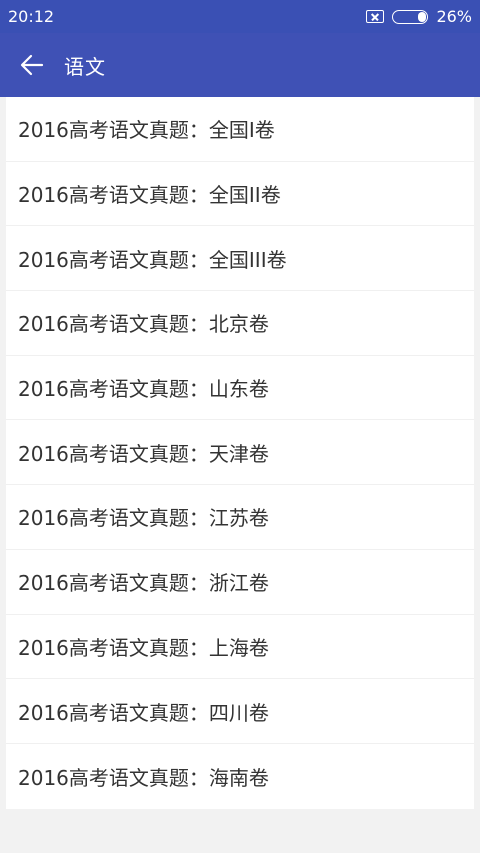  I want to click on list-item: 2016高考语文真题：全国I卷, so click(240, 129).